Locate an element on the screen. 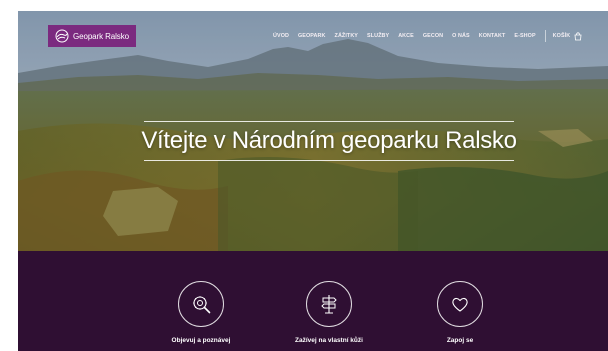 This screenshot has height=351, width=608. nav-item-kontakt: KONTAKT is located at coordinates (492, 36).